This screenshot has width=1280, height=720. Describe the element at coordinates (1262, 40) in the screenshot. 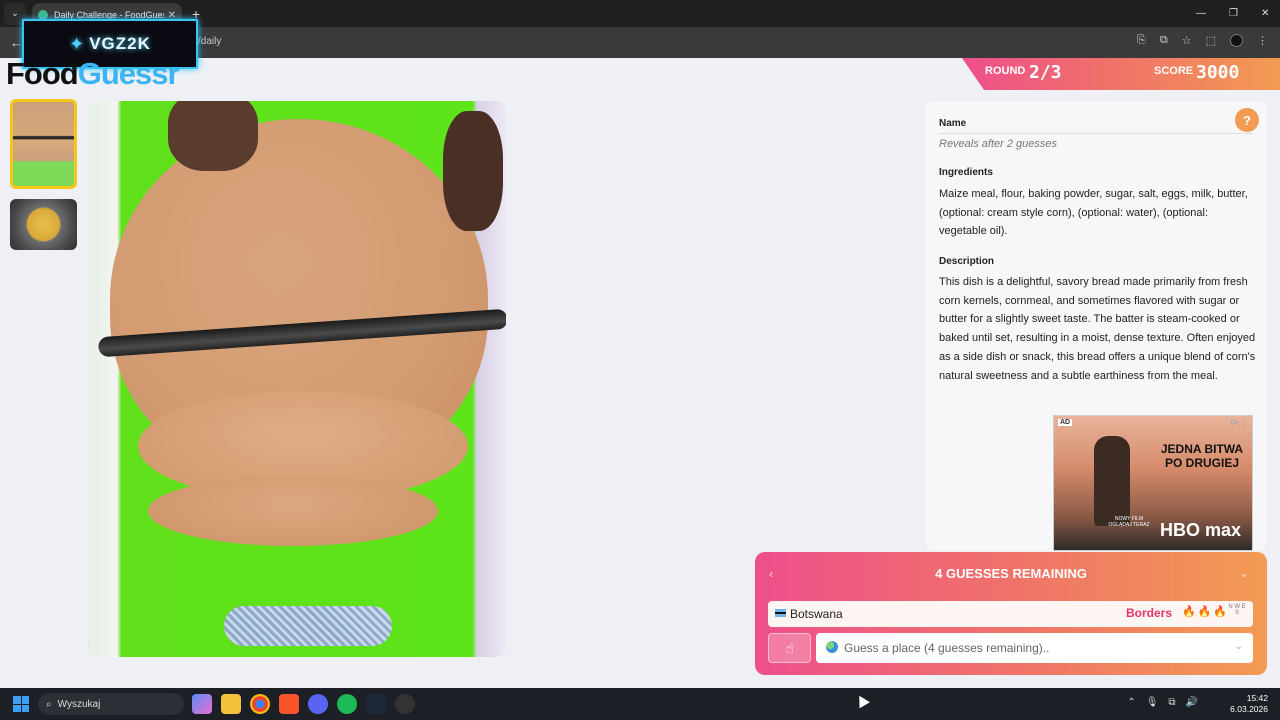

I see `menu-dots-icon: ⋮` at that location.